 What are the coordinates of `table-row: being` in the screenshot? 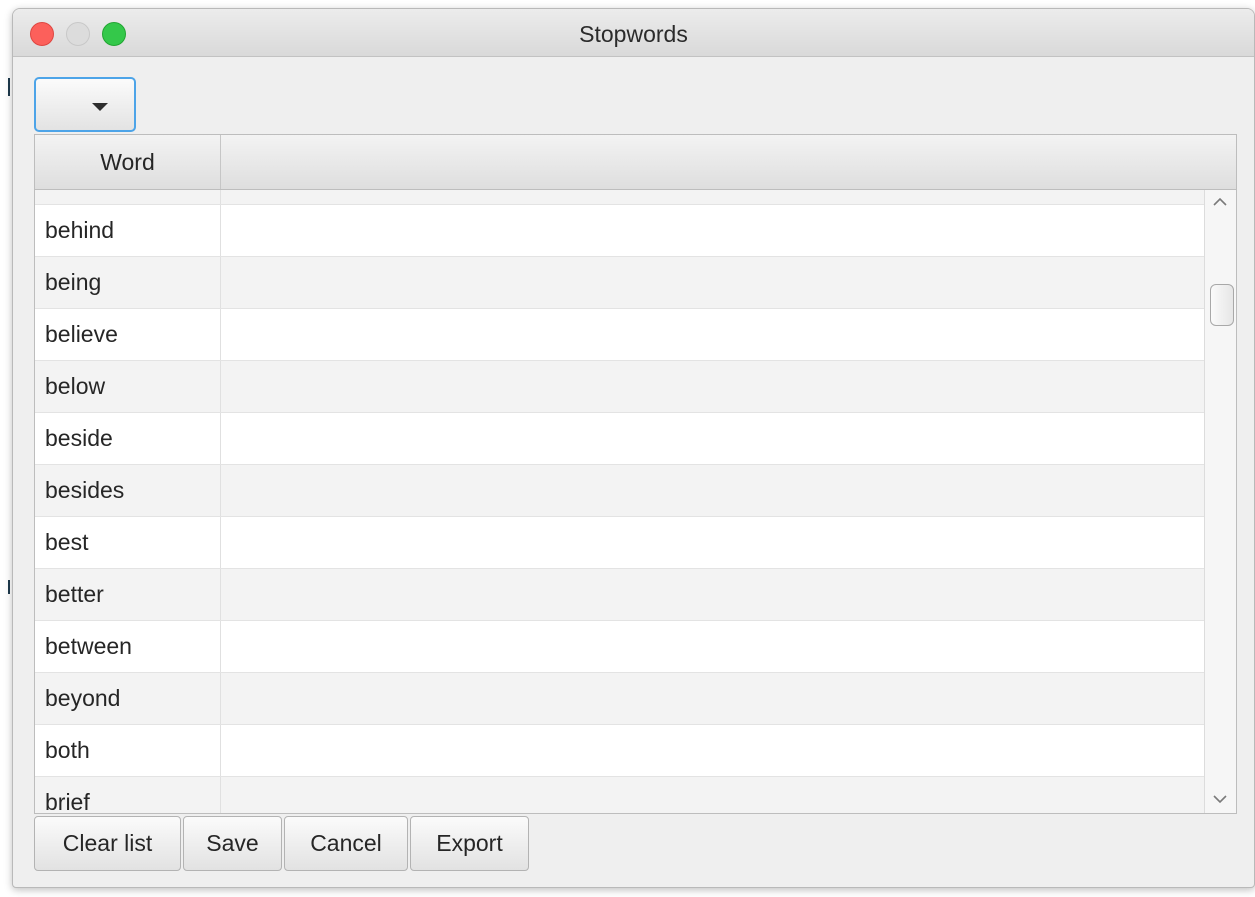 It's located at (620, 283).